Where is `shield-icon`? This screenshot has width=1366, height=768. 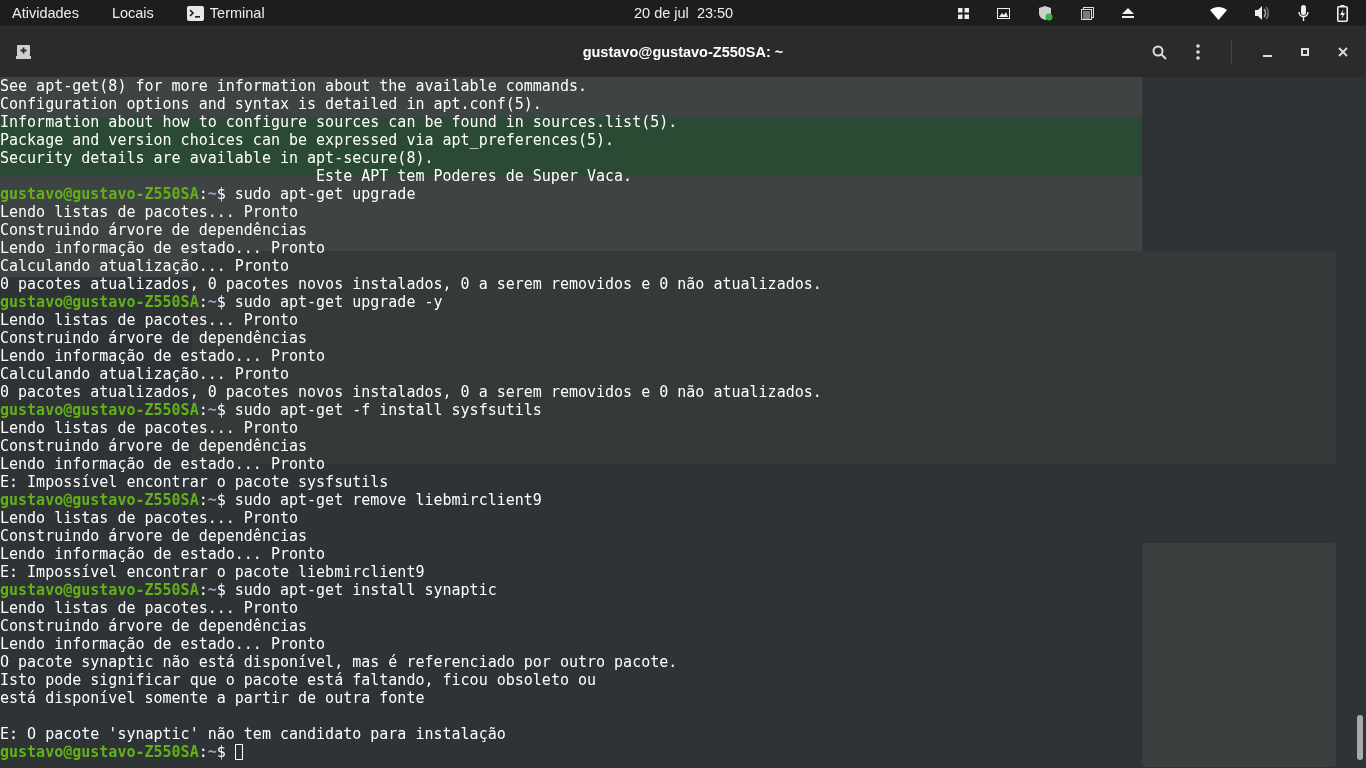
shield-icon is located at coordinates (1045, 13).